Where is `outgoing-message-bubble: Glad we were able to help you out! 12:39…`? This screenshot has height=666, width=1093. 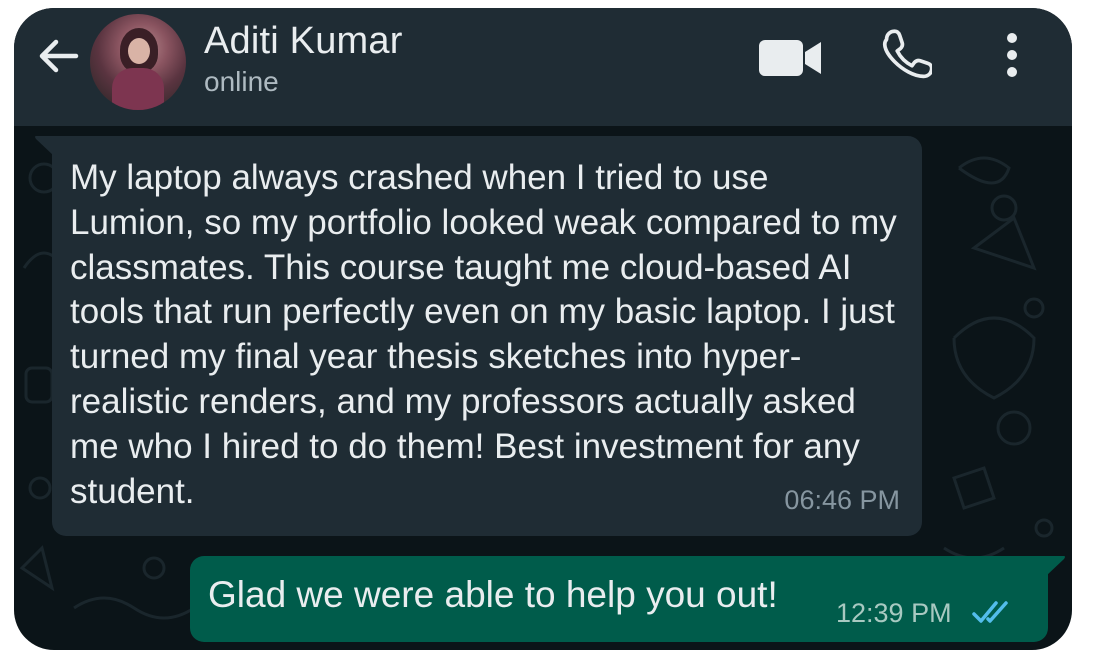
outgoing-message-bubble: Glad we were able to help you out! 12:39… is located at coordinates (627, 599).